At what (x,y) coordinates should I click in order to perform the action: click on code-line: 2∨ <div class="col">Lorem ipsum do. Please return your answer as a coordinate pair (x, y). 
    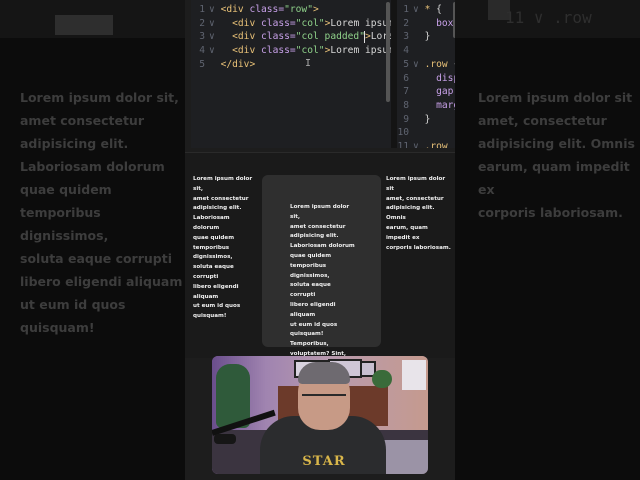
    Looking at the image, I should click on (291, 24).